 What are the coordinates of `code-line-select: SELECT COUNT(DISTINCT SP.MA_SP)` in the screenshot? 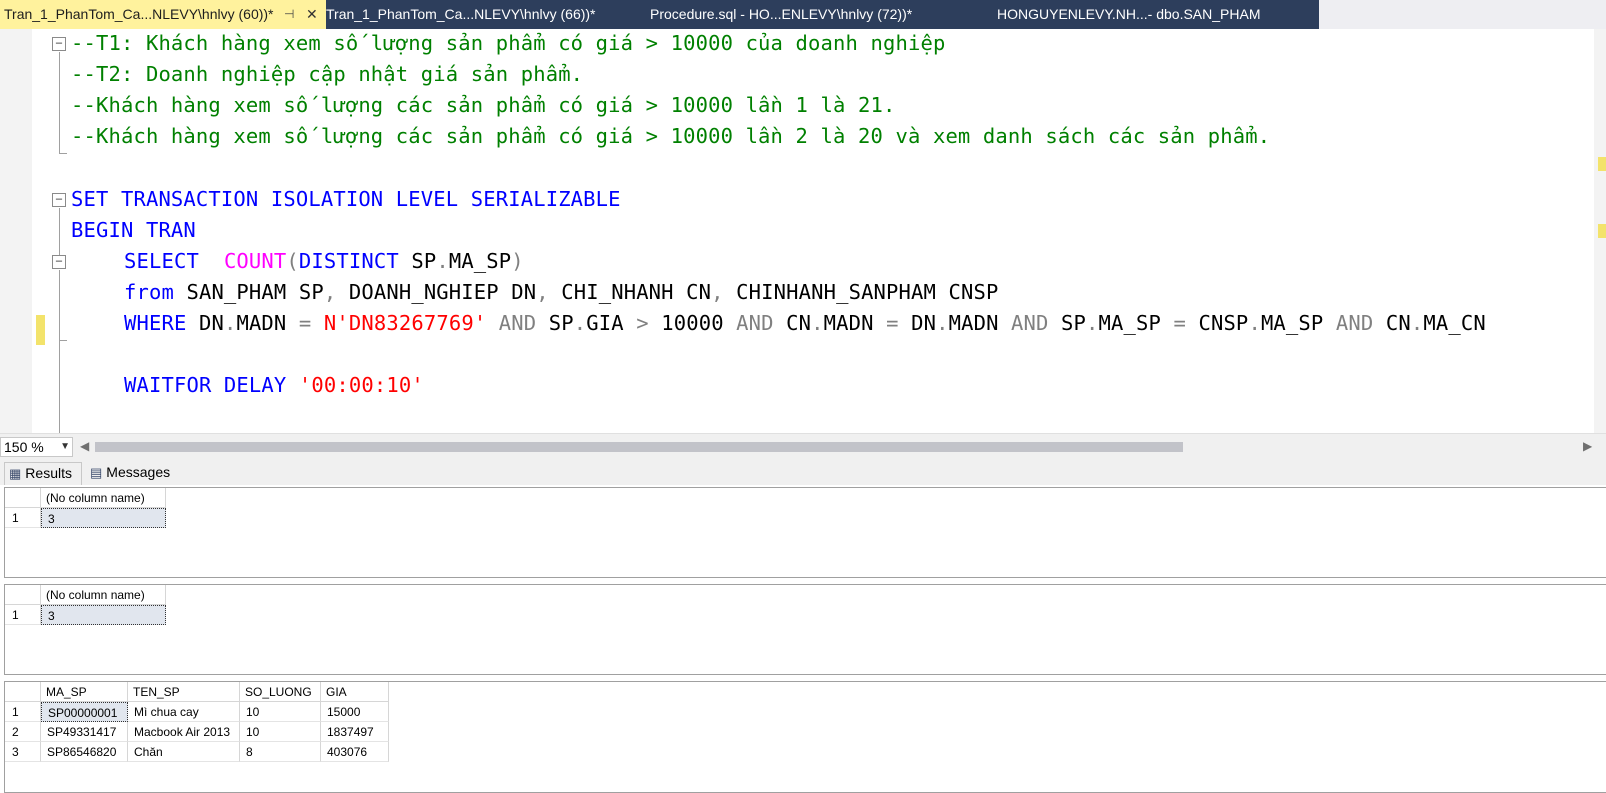 It's located at (324, 261).